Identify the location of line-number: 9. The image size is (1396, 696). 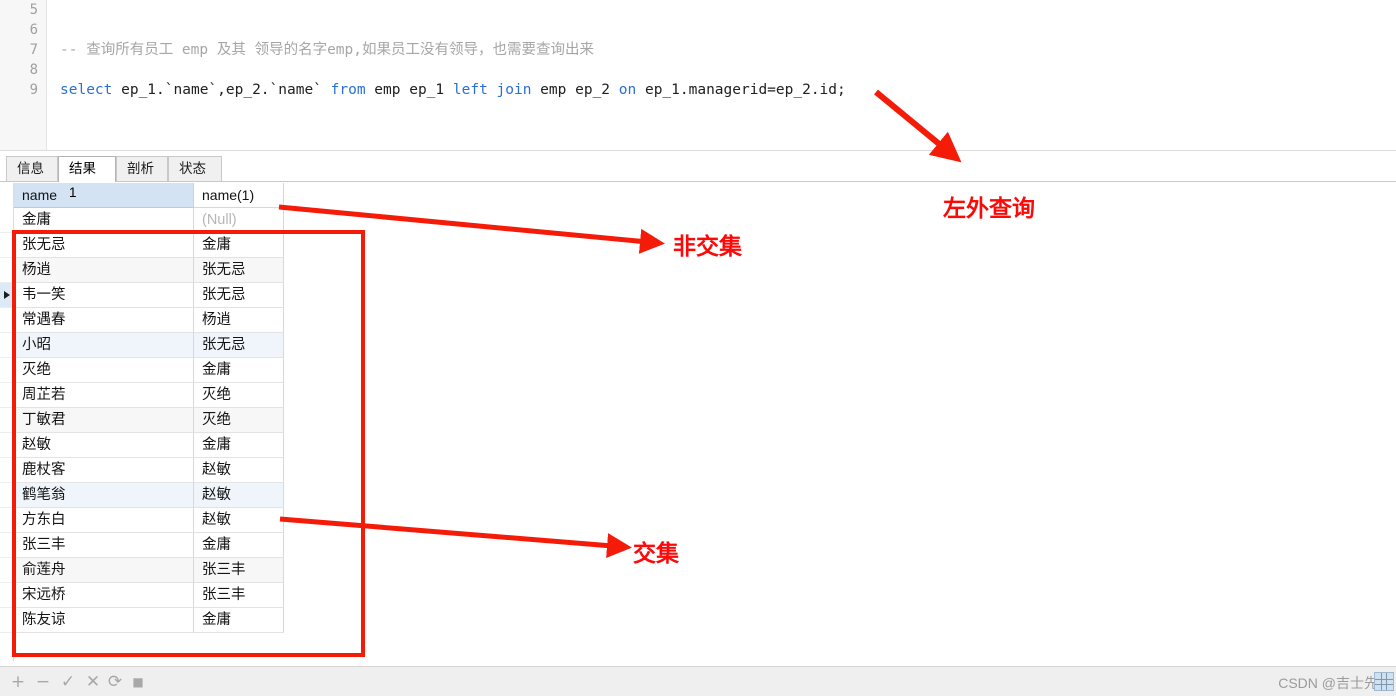
(33, 90).